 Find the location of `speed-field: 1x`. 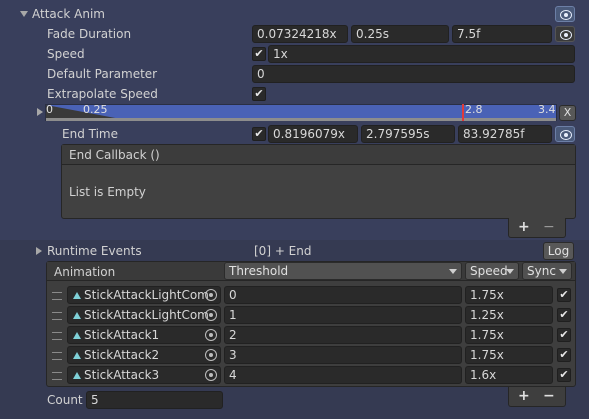

speed-field: 1x is located at coordinates (421, 54).